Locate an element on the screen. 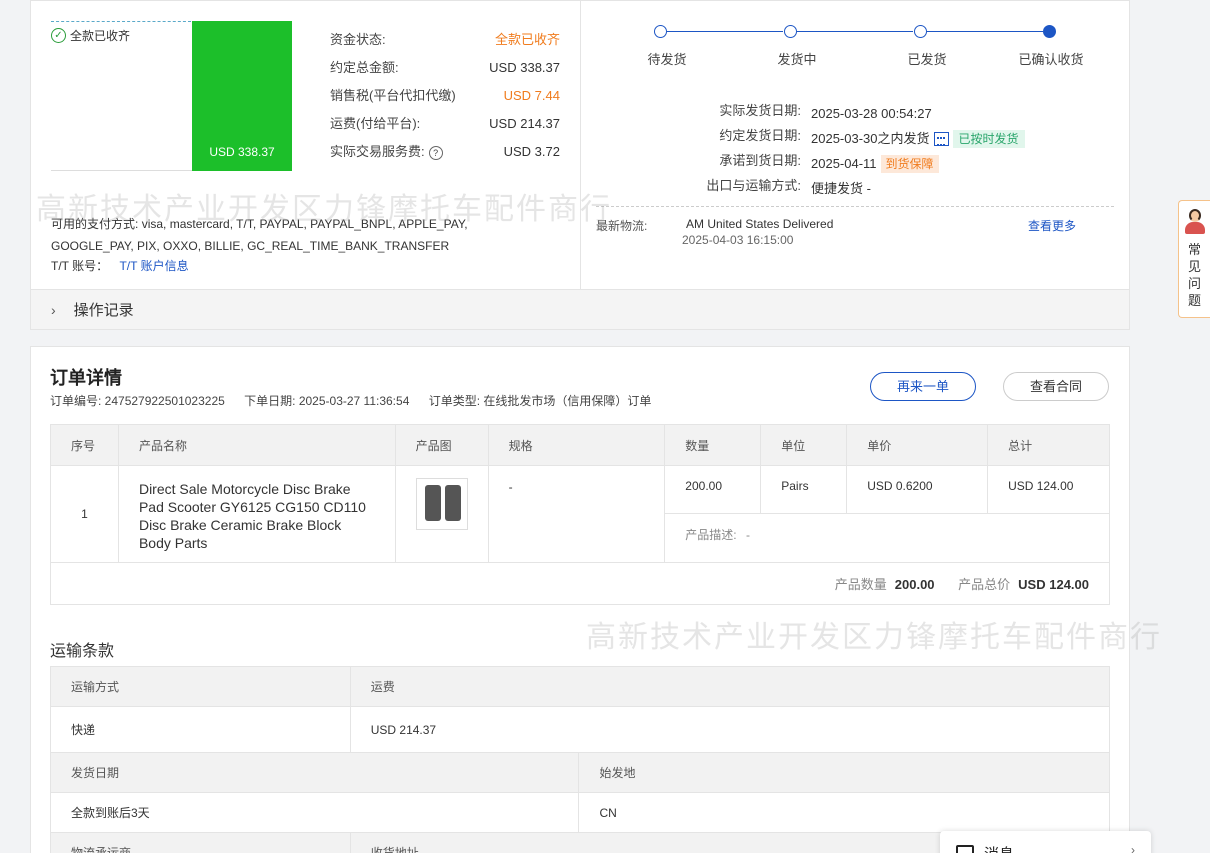 This screenshot has height=853, width=1210. order-progress-steps: 待发货 发货中 已发货 已确认收货 is located at coordinates (865, 48).